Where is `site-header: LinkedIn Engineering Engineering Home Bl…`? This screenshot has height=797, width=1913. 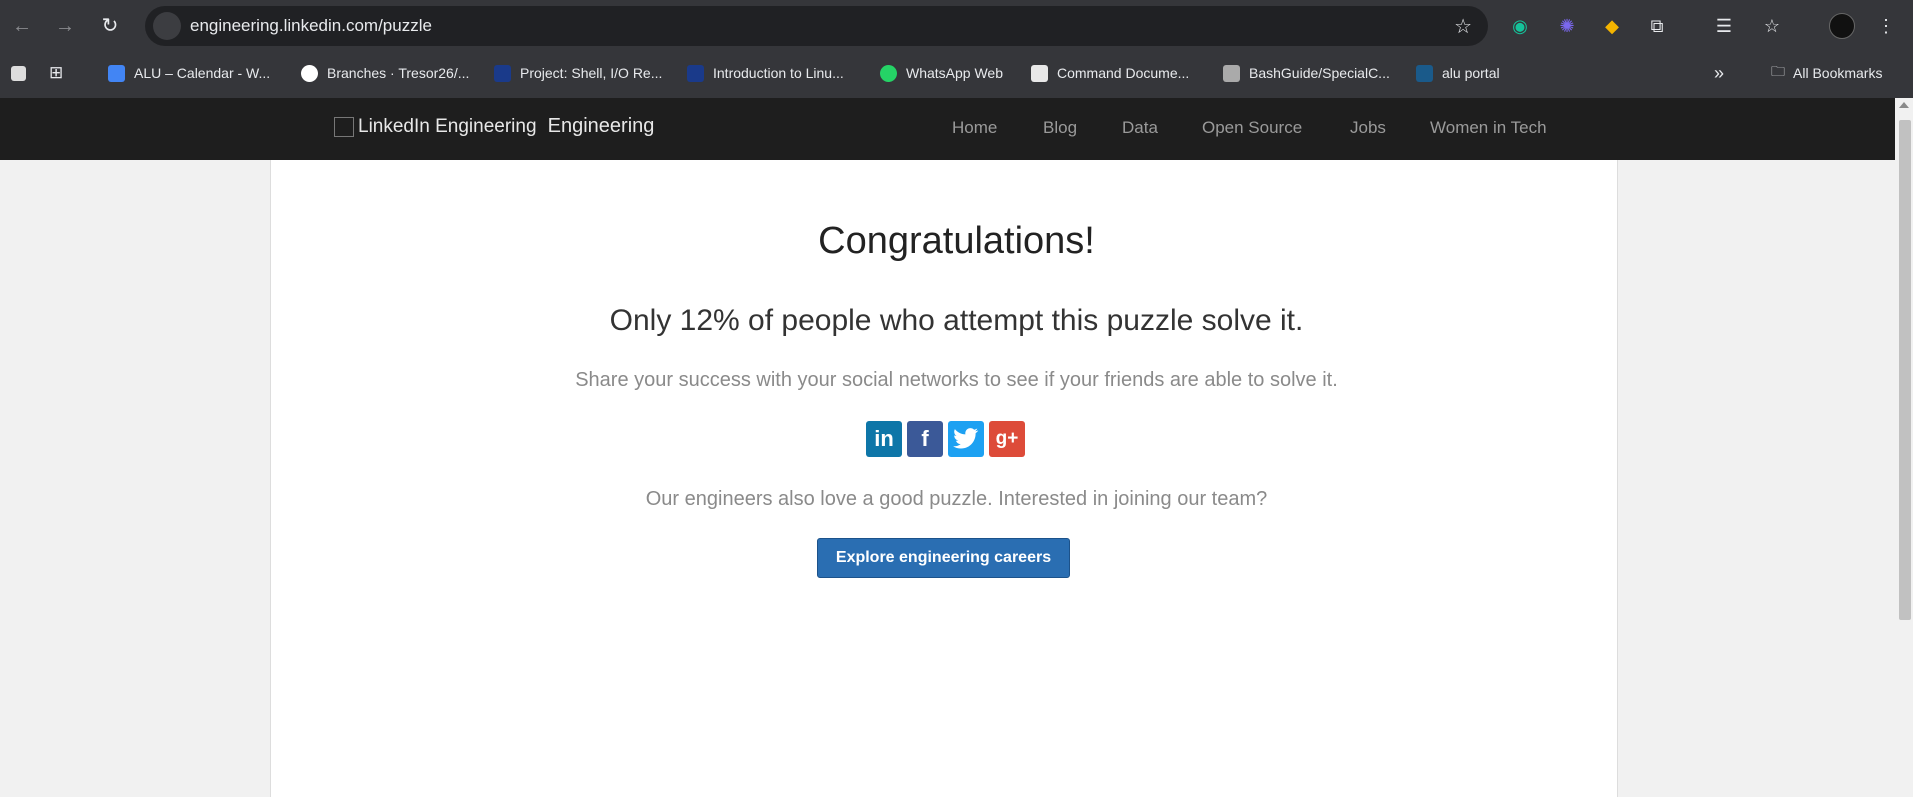
site-header: LinkedIn Engineering Engineering Home Bl… is located at coordinates (947, 129).